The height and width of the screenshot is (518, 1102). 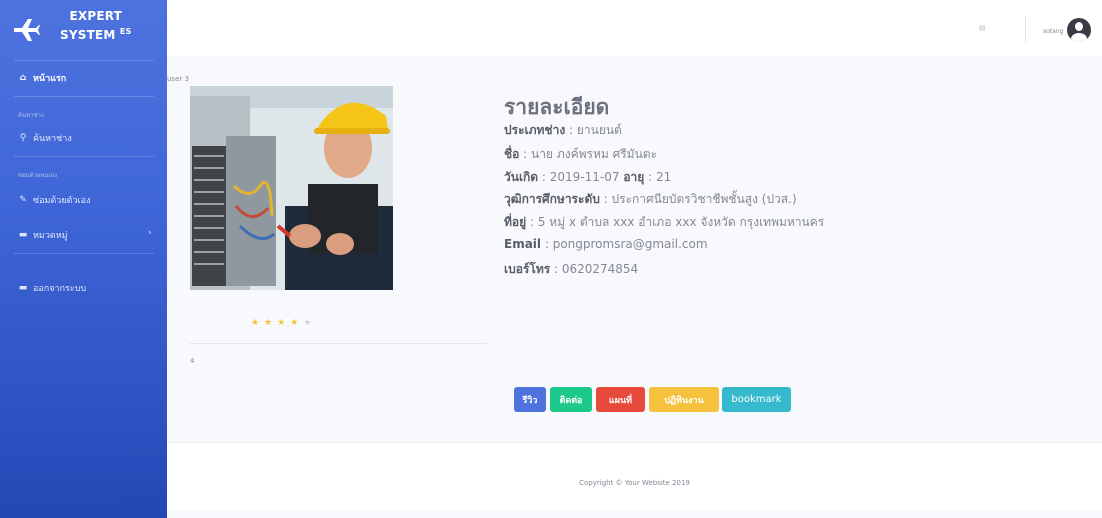 I want to click on detail-label: ชื่อ, so click(x=512, y=154).